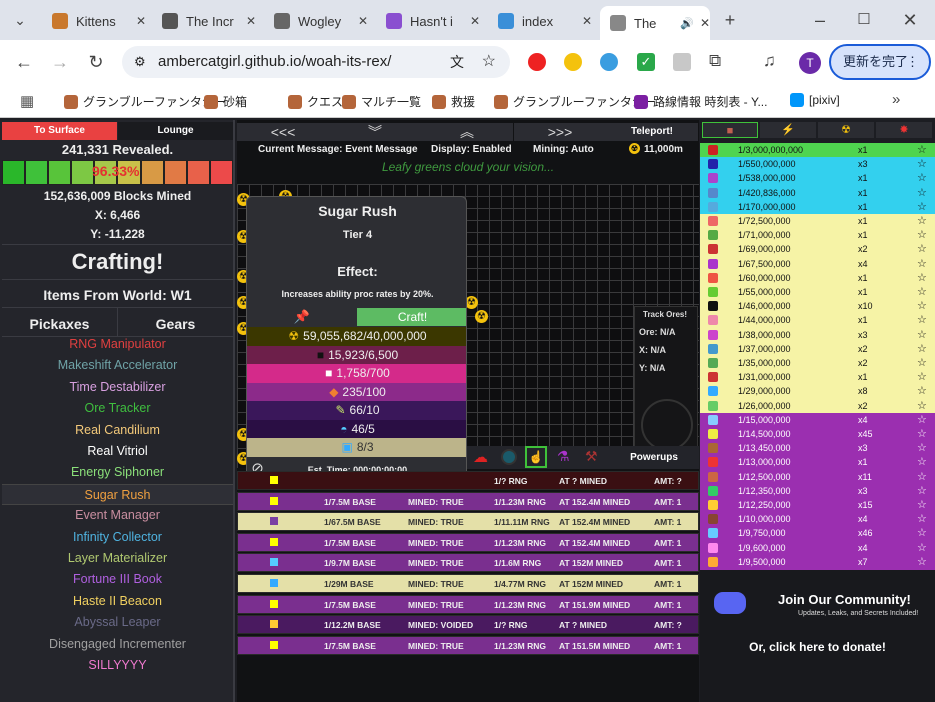  I want to click on to-surface-button: To Surface, so click(59, 131).